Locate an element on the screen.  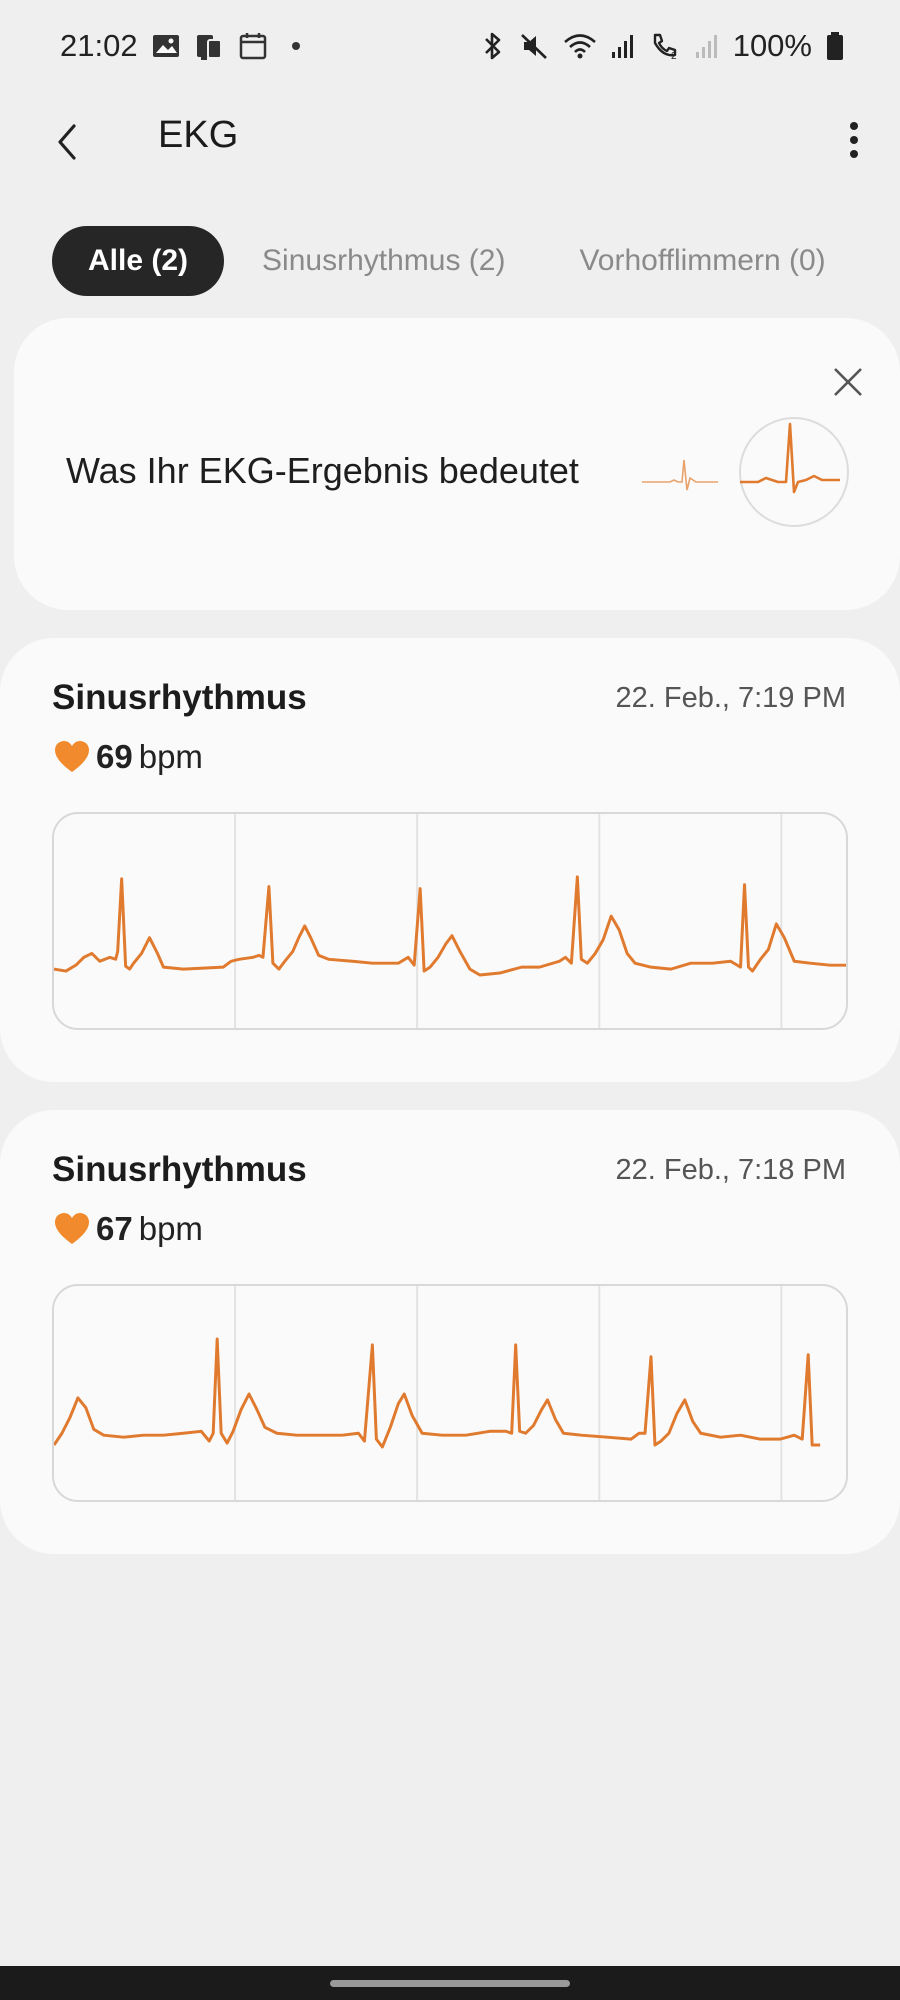
more-options-button is located at coordinates (854, 140).